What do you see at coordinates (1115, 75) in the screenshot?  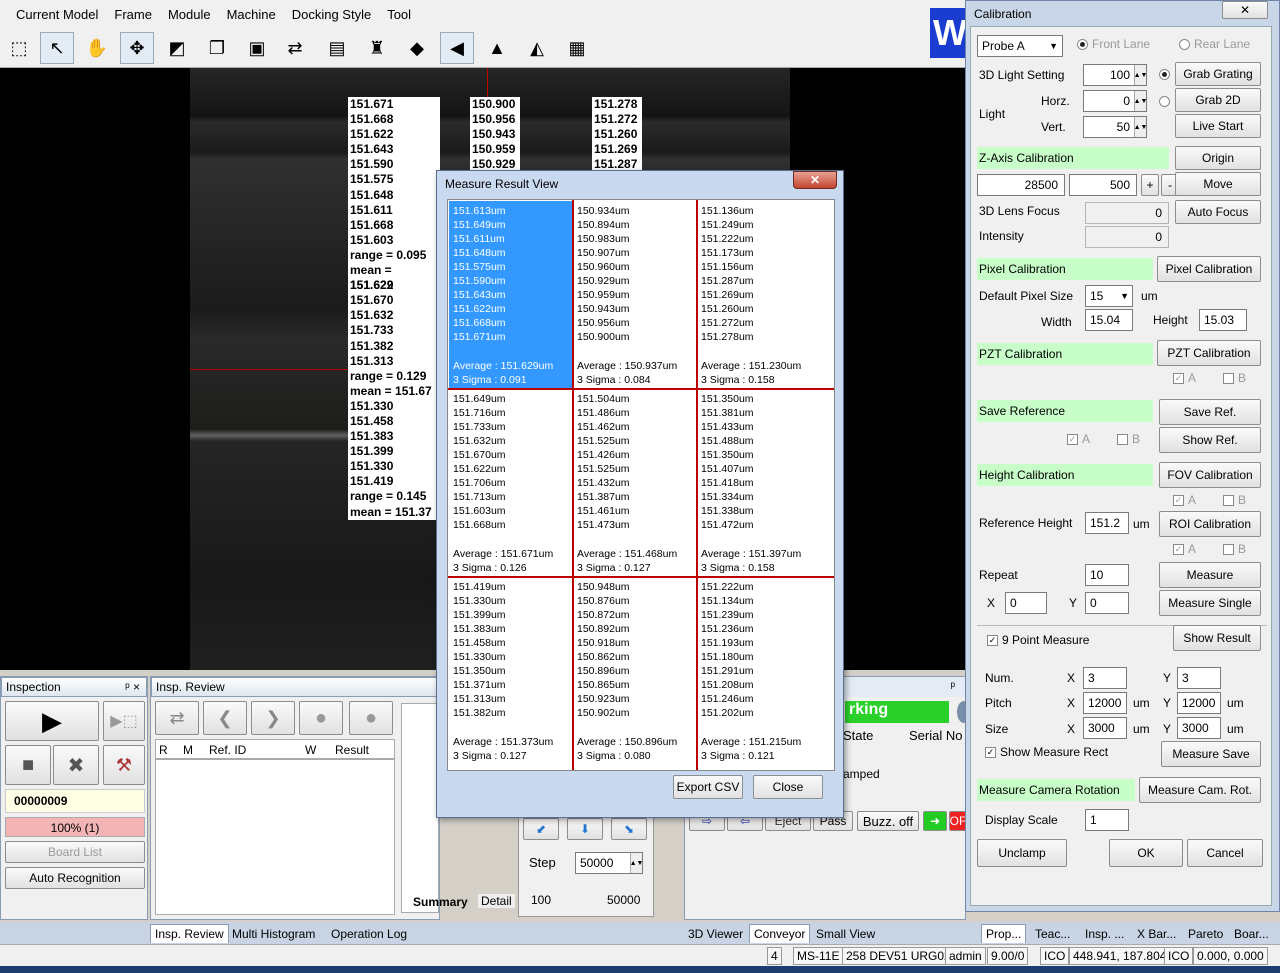 I see `light3d-input: 100 ▲▼` at bounding box center [1115, 75].